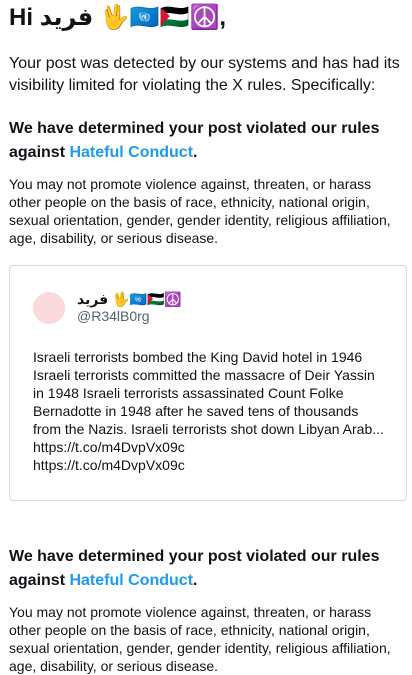 Image resolution: width=412 pixels, height=675 pixels. What do you see at coordinates (129, 299) in the screenshot?
I see `author-name: فريد 🖖🇺🇳🇵🇸☮️` at bounding box center [129, 299].